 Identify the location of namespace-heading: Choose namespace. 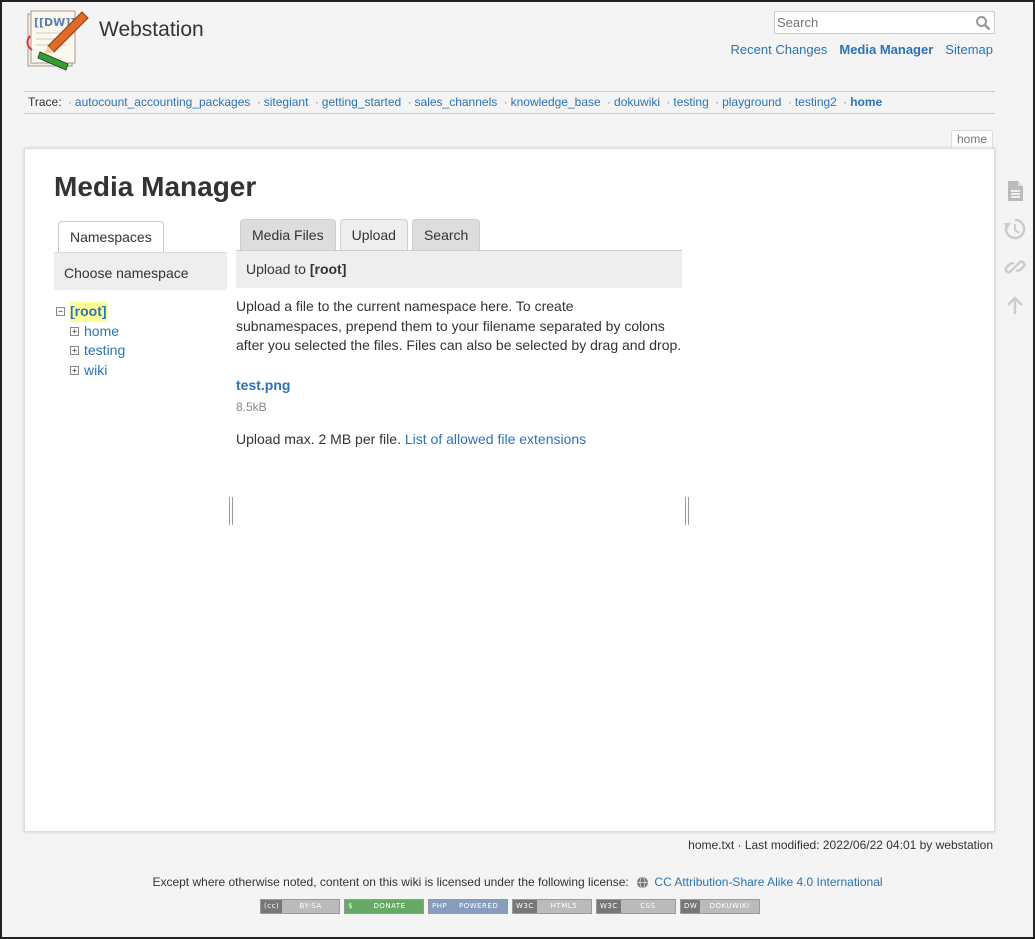
(140, 271).